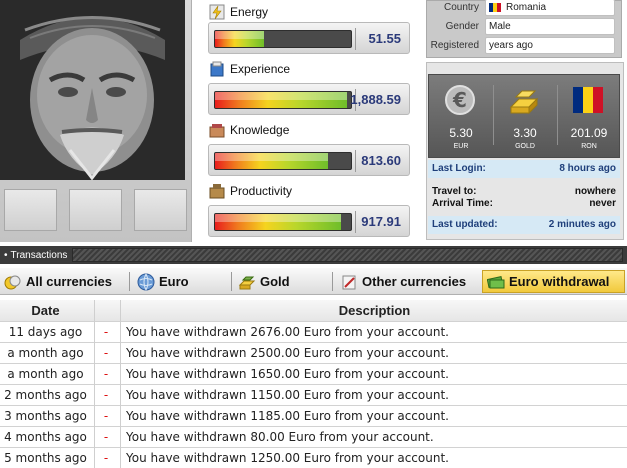 The width and height of the screenshot is (627, 468). I want to click on column-description: Description, so click(374, 310).